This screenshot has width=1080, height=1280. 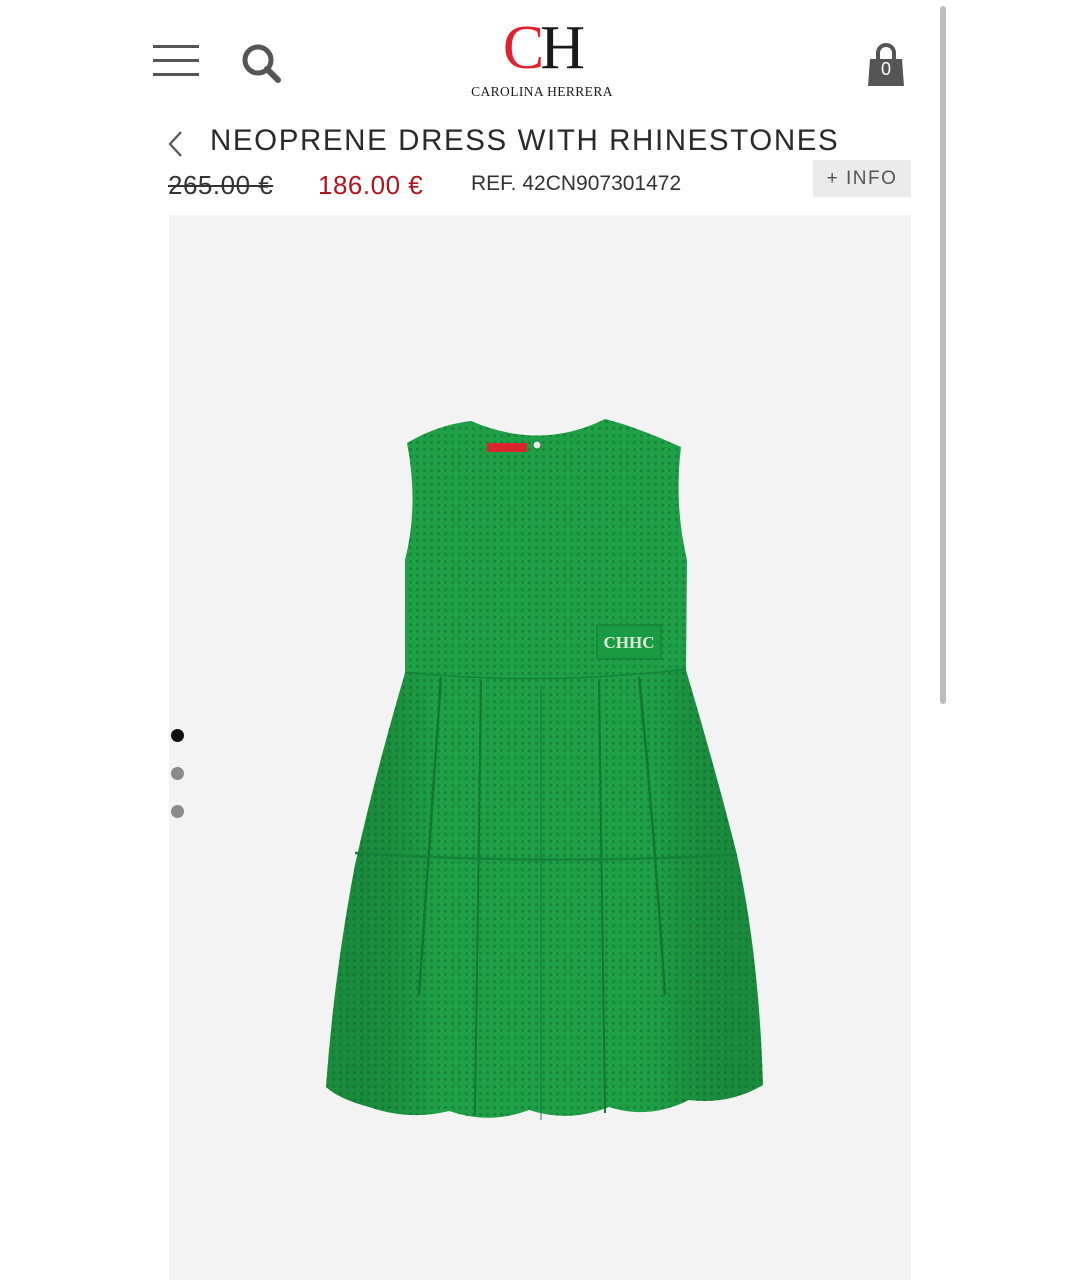 What do you see at coordinates (862, 178) in the screenshot?
I see `info-button: + INFO` at bounding box center [862, 178].